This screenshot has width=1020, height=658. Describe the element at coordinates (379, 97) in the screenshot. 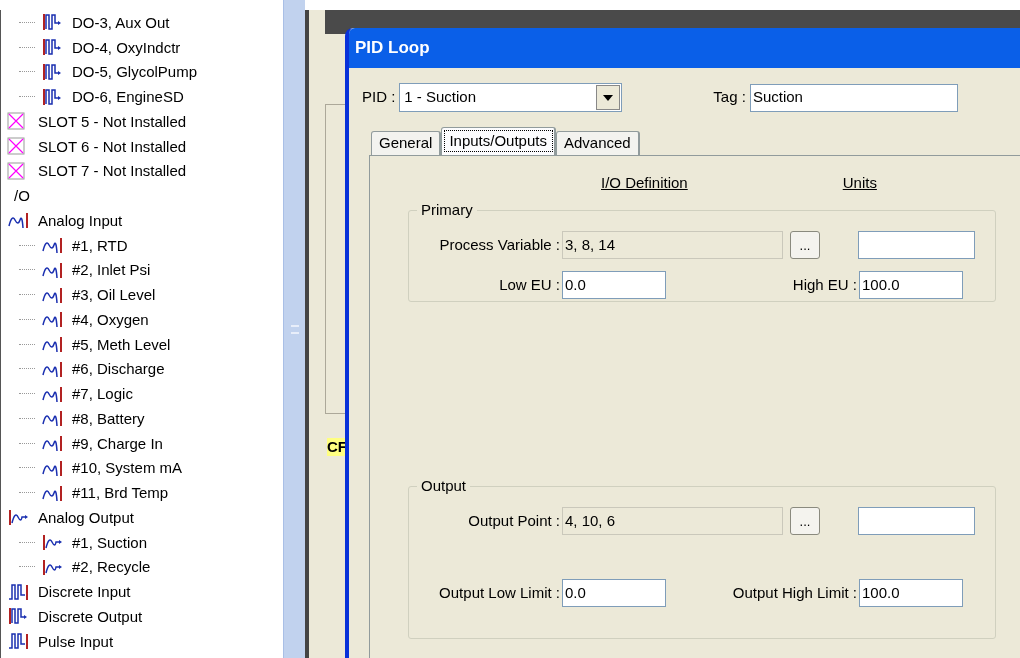

I see `field-label: PID :` at that location.